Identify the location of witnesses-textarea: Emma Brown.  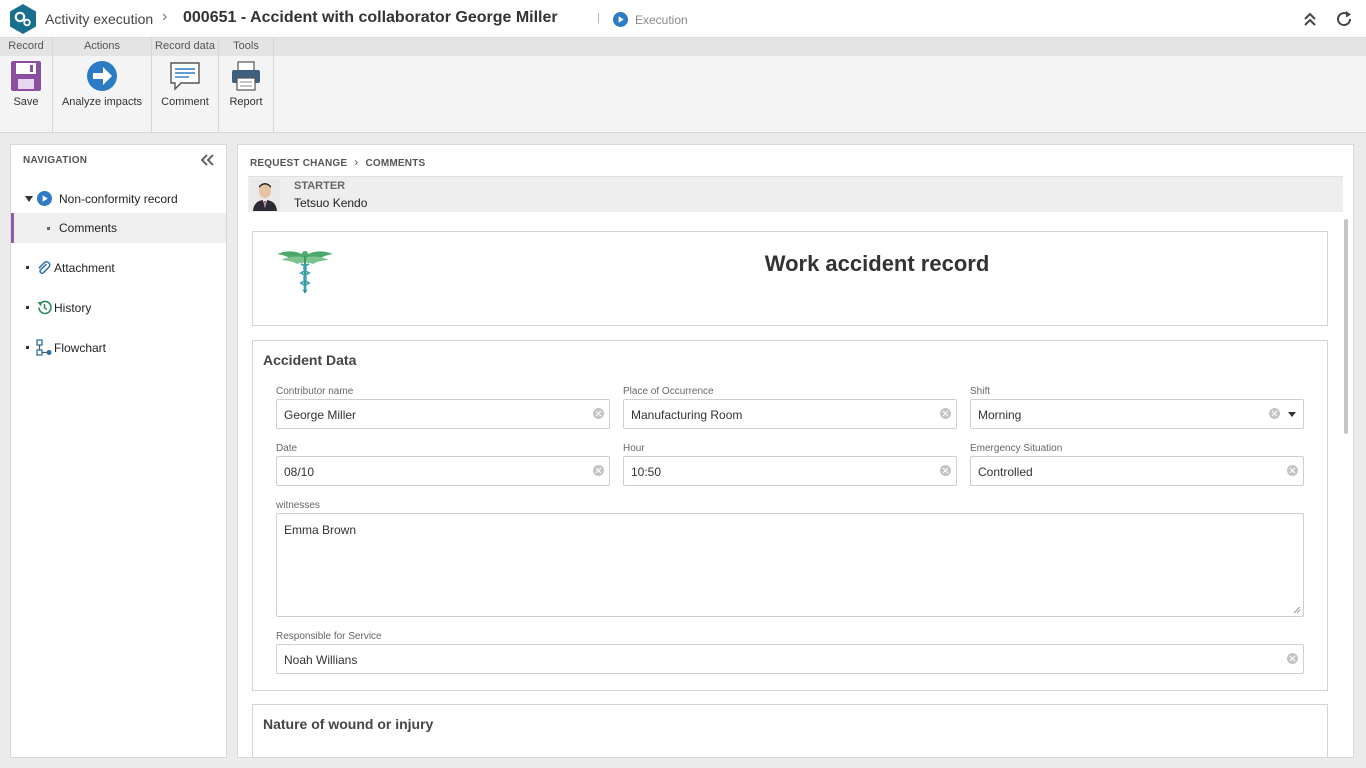
(790, 565).